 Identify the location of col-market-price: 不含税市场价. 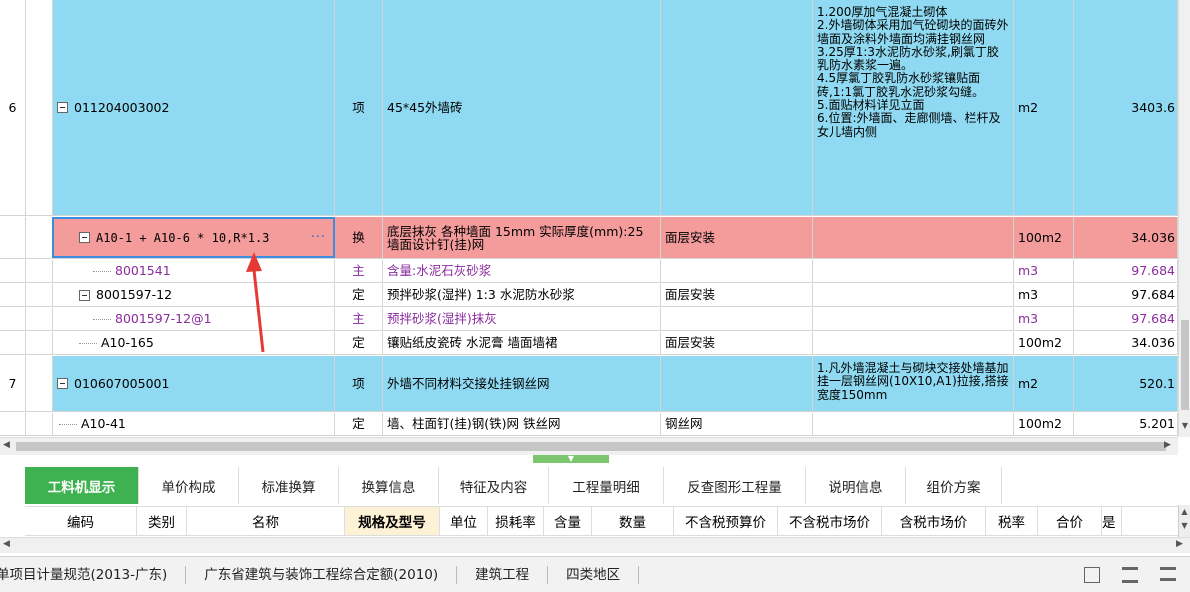
(830, 521).